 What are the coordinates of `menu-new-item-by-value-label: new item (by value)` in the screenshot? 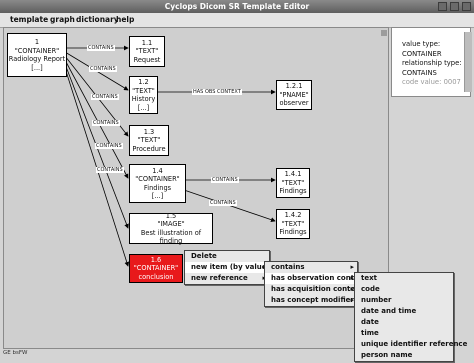 It's located at (230, 267).